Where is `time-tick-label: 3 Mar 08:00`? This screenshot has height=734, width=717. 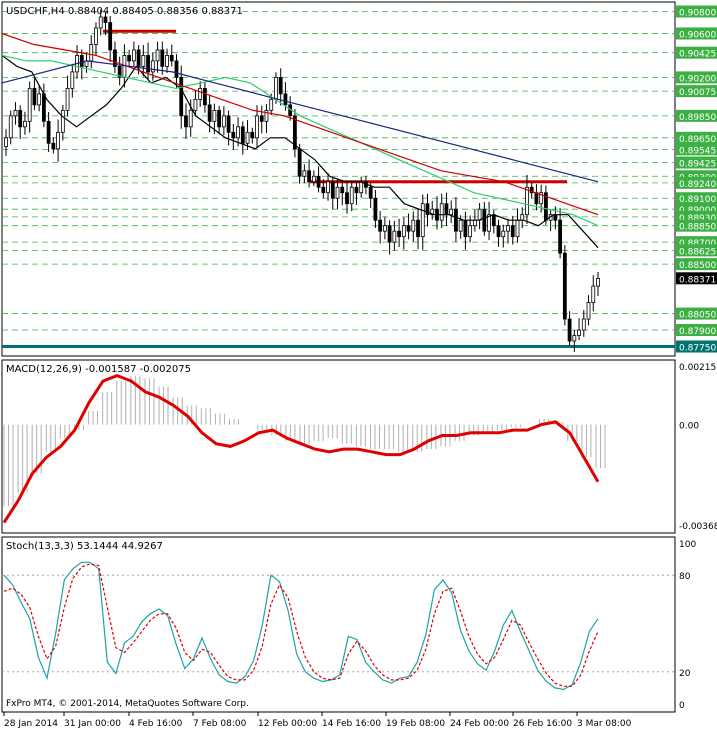
time-tick-label: 3 Mar 08:00 is located at coordinates (604, 724).